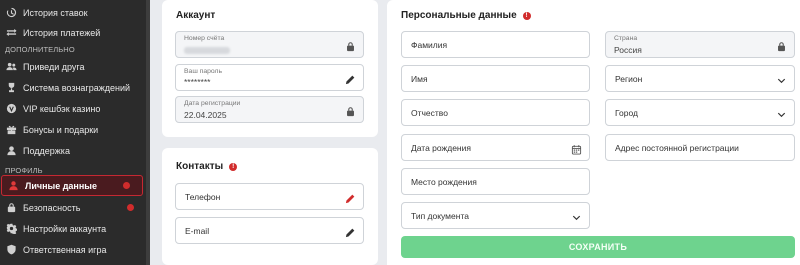 This screenshot has width=800, height=265. I want to click on sidebar-item-account-settings: Настройки аккаунта, so click(73, 228).